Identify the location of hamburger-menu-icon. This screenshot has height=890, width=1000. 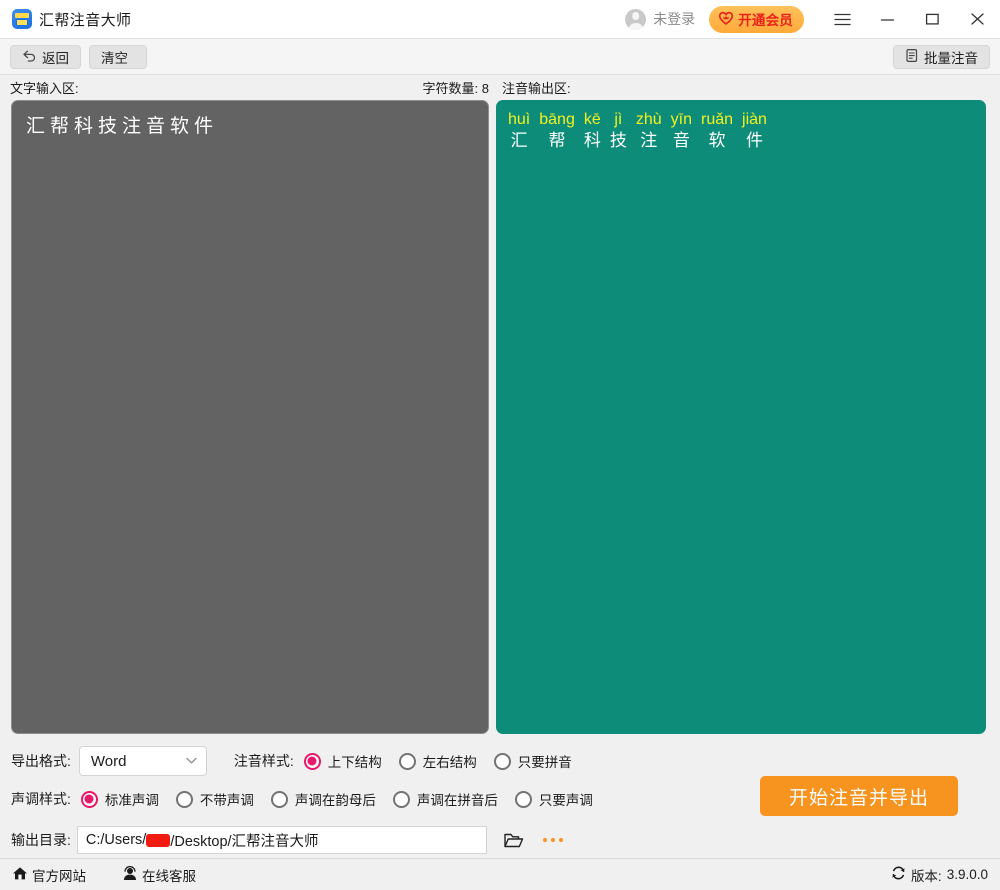
(842, 19).